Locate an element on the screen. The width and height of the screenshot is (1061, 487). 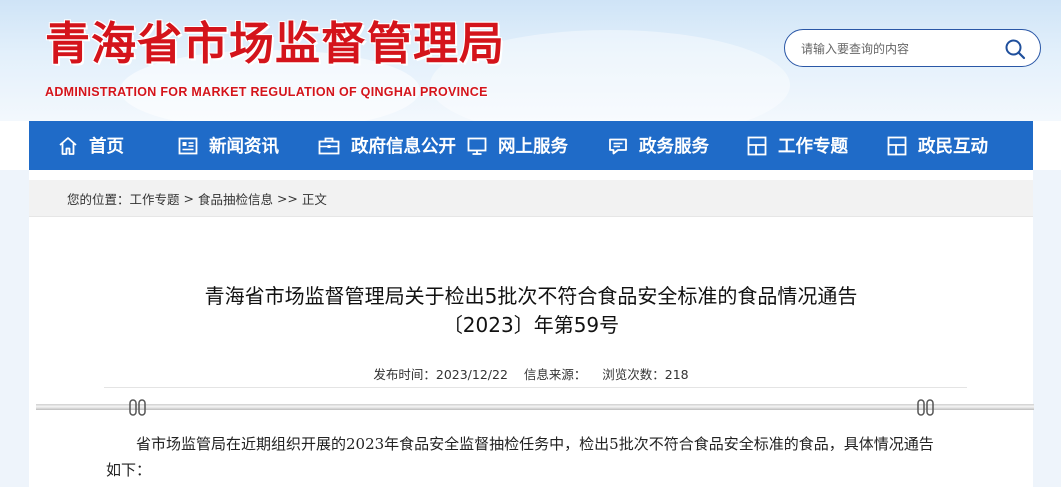
site-title: 青海省市场监督管理局 is located at coordinates (275, 44).